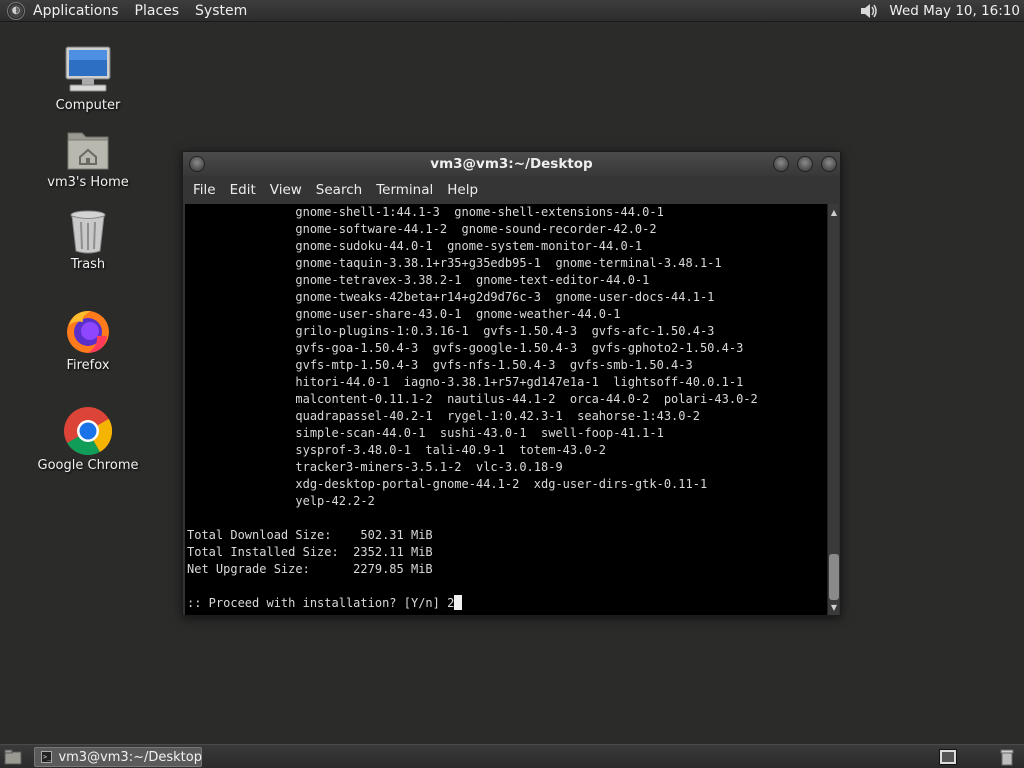  What do you see at coordinates (88, 465) in the screenshot?
I see `desktop-icon-label: Google Chrome` at bounding box center [88, 465].